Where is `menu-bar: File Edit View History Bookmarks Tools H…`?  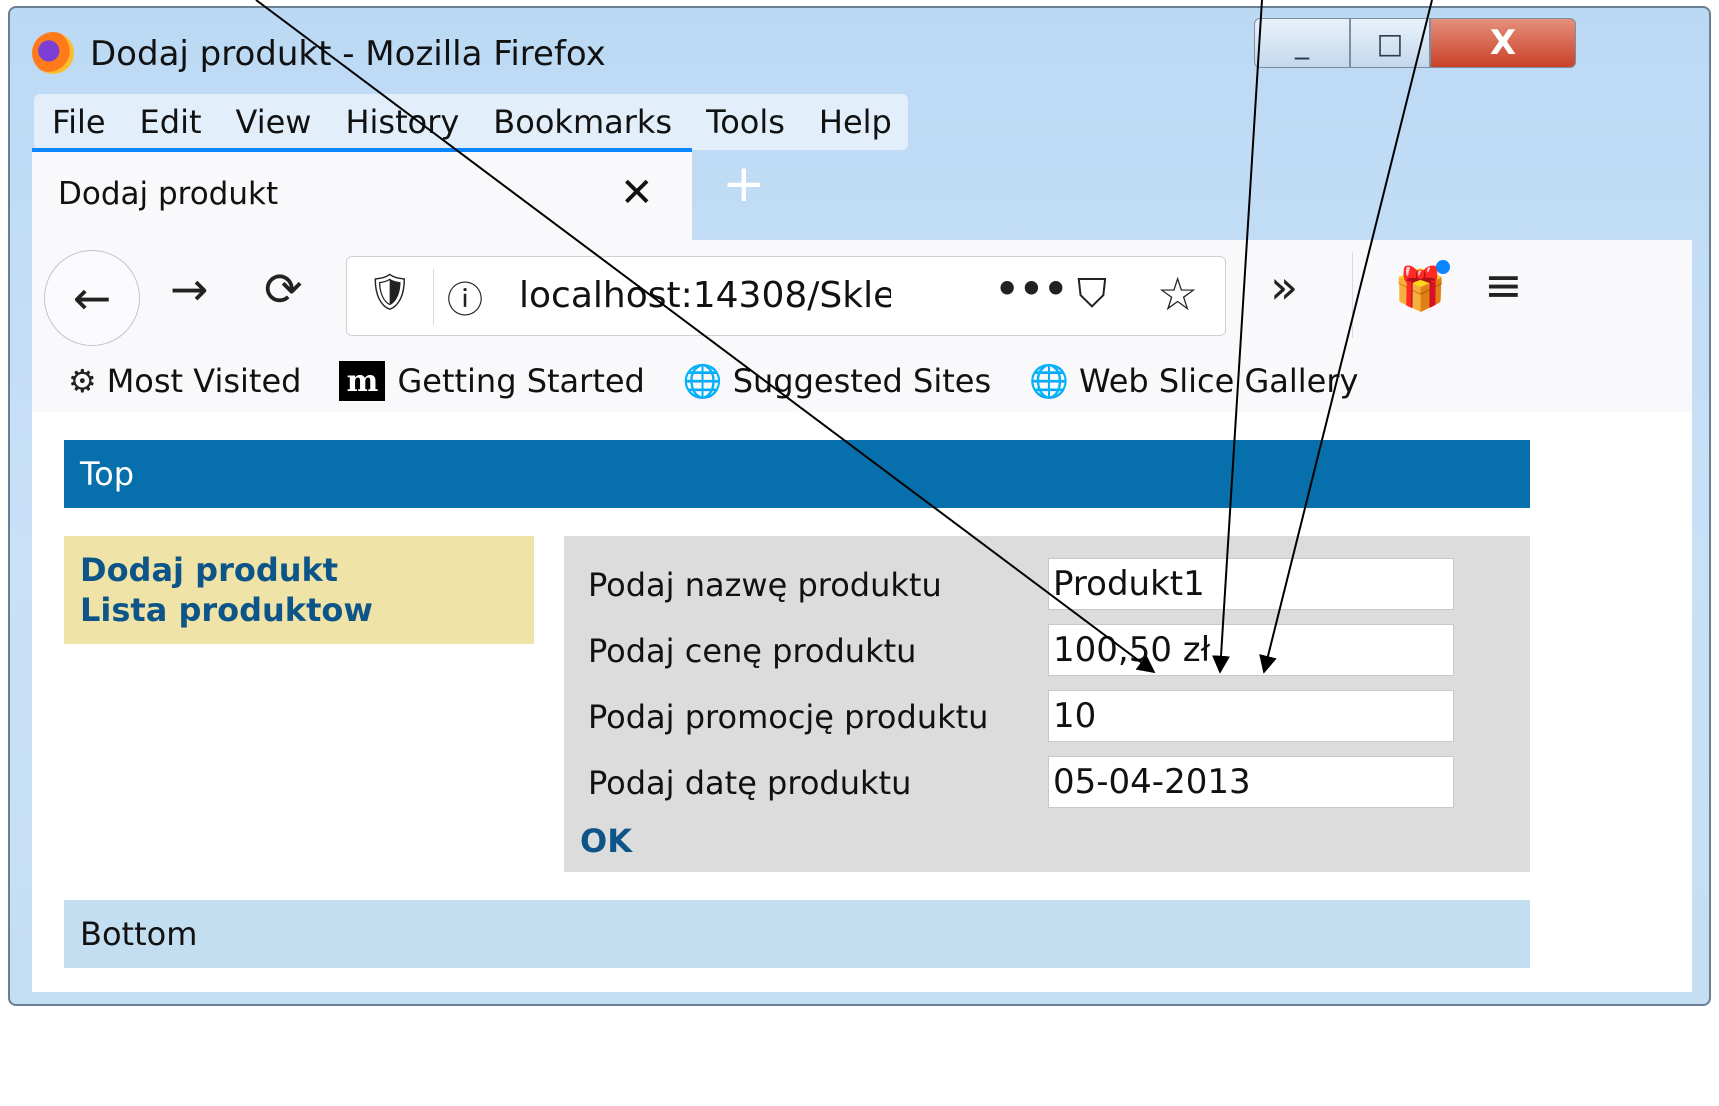
menu-bar: File Edit View History Bookmarks Tools H… is located at coordinates (471, 122).